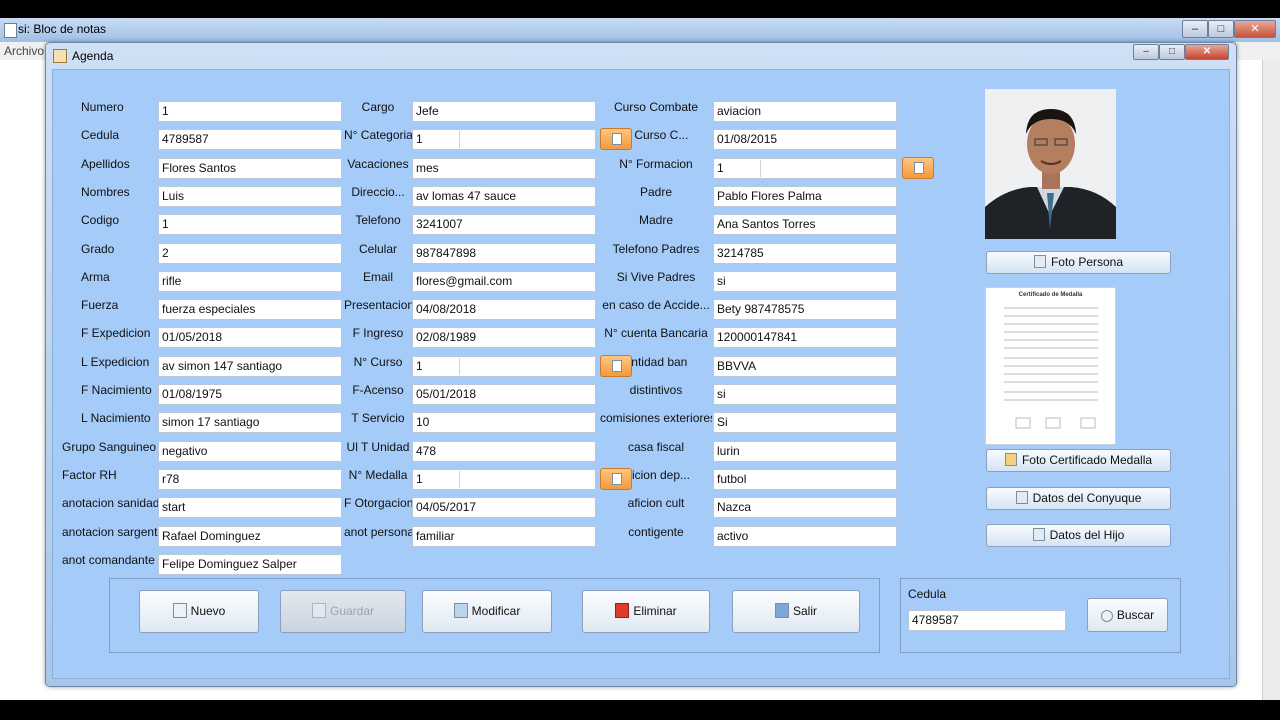  I want to click on foto-persona-button: Foto Persona, so click(1078, 262).